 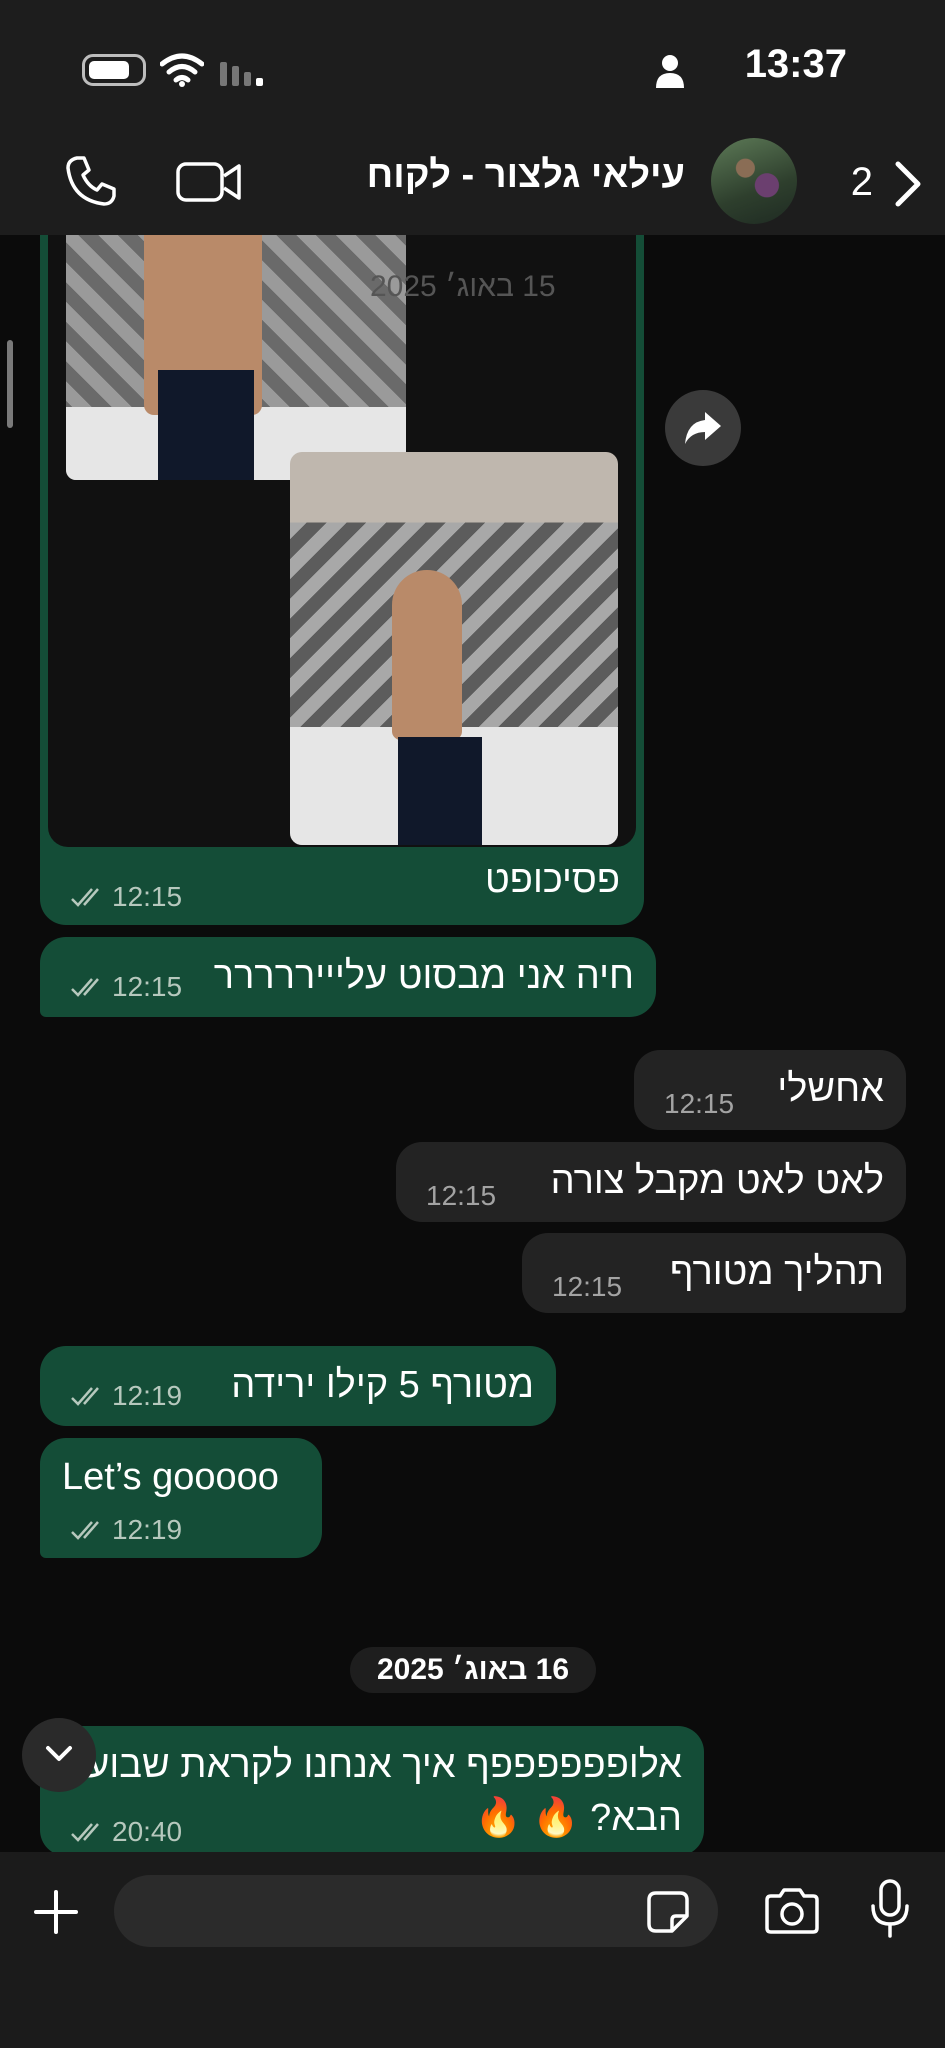 I want to click on message-text-line-2: הבא? 🔥 🔥, so click(x=578, y=1818).